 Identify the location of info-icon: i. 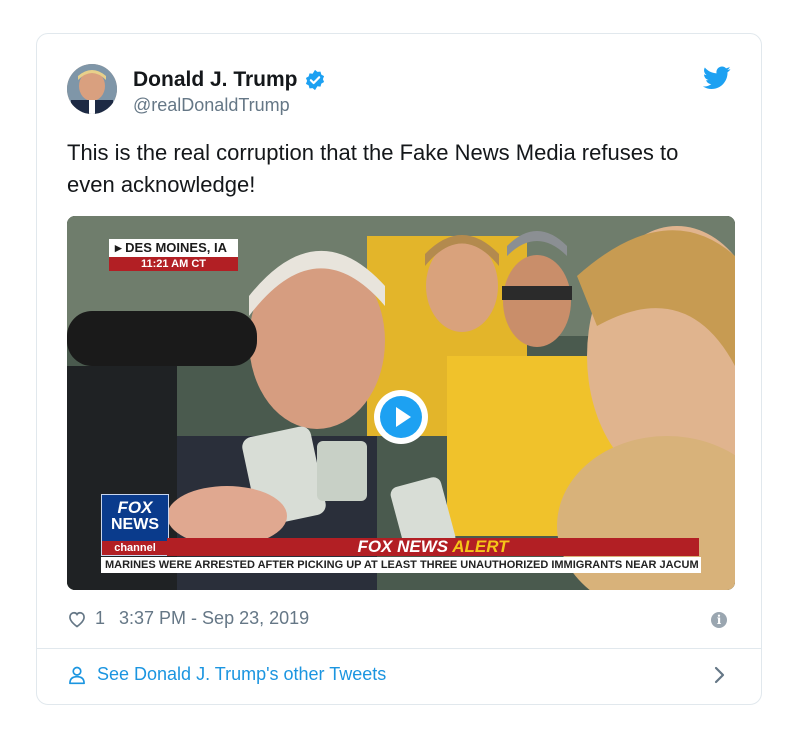
(719, 620).